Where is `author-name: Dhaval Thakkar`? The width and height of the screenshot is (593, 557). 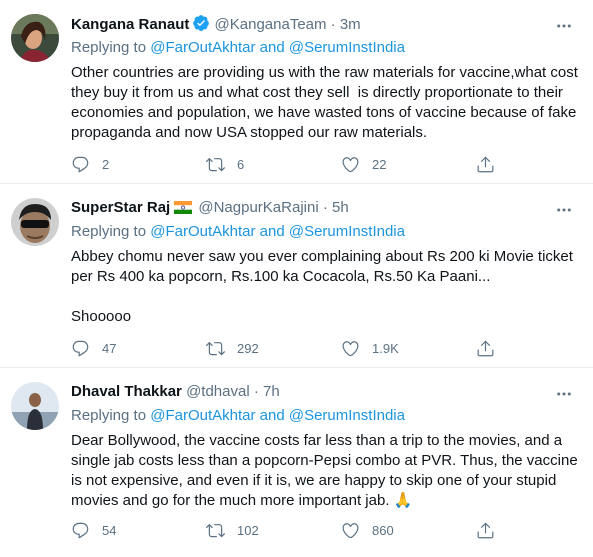
author-name: Dhaval Thakkar is located at coordinates (126, 391).